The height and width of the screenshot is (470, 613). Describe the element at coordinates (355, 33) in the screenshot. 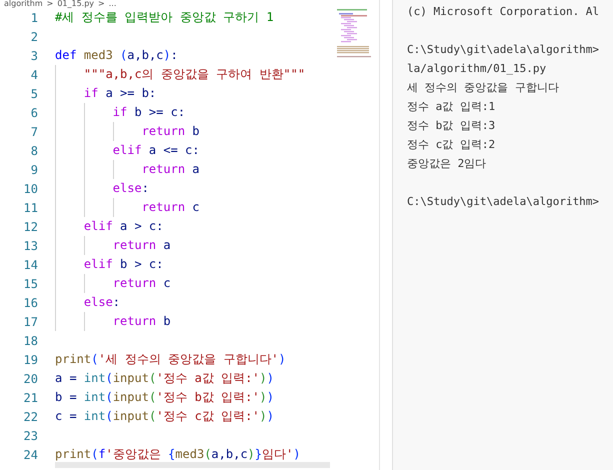

I see `minimap-drawing` at that location.